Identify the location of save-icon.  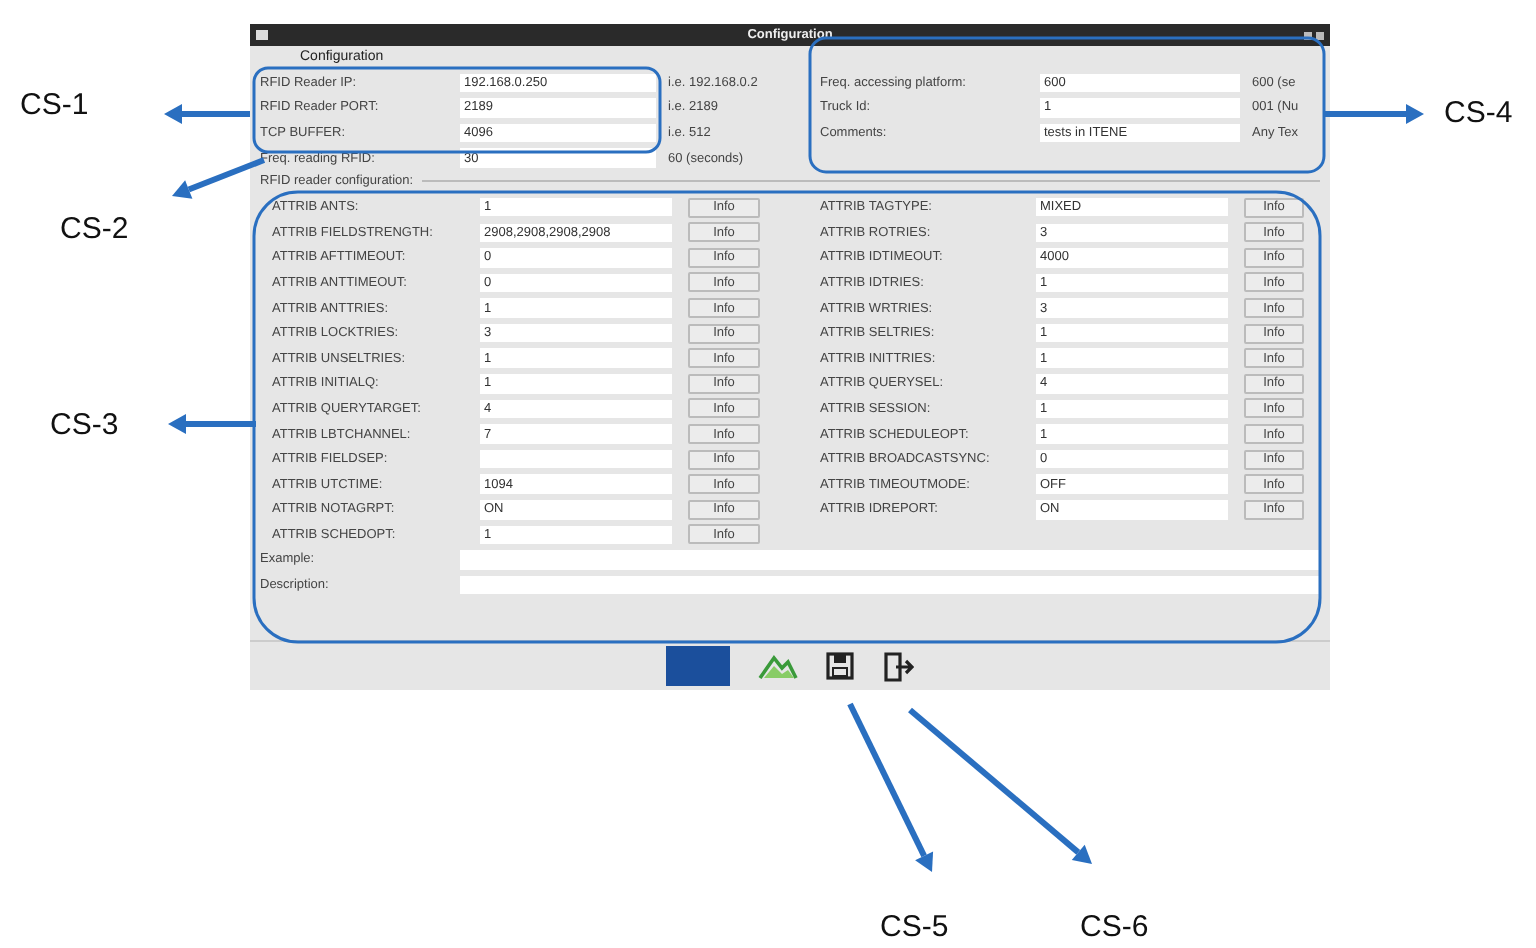
(840, 666).